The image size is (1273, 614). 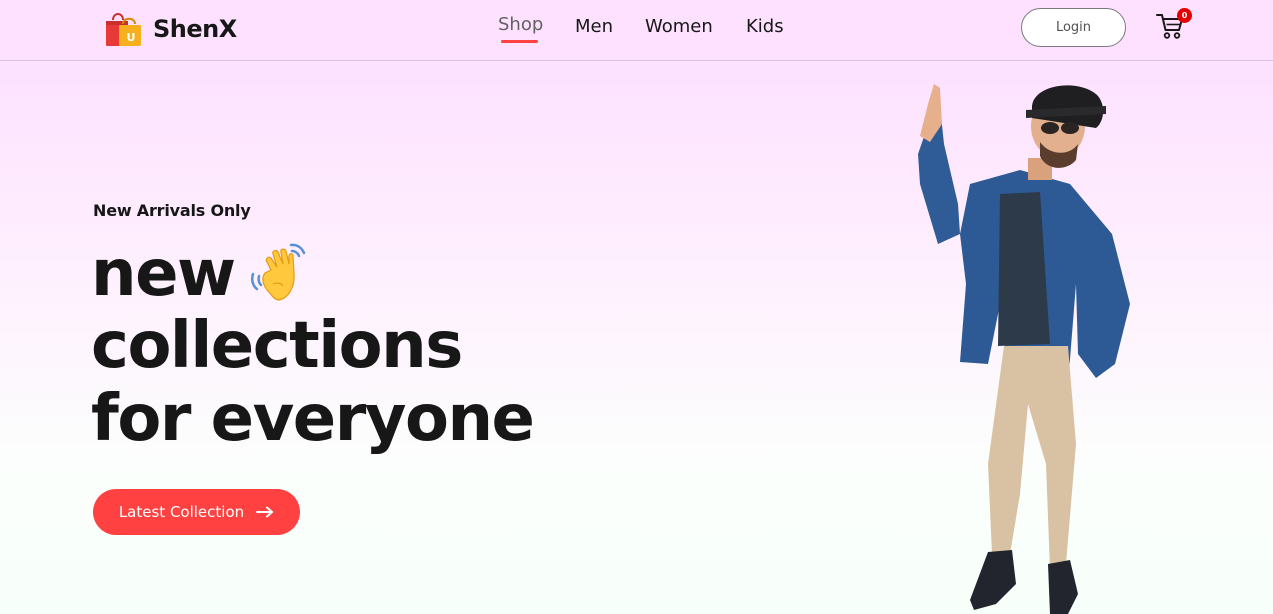 I want to click on nav-active-indicator, so click(x=519, y=41).